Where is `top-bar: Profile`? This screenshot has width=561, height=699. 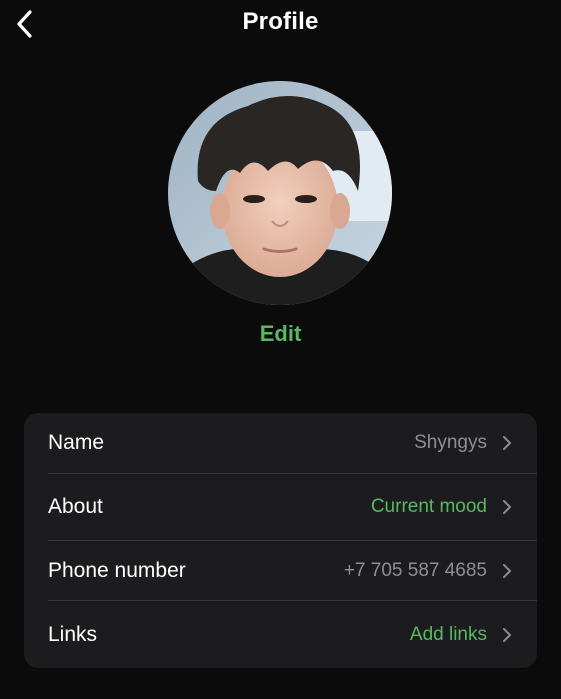 top-bar: Profile is located at coordinates (280, 24).